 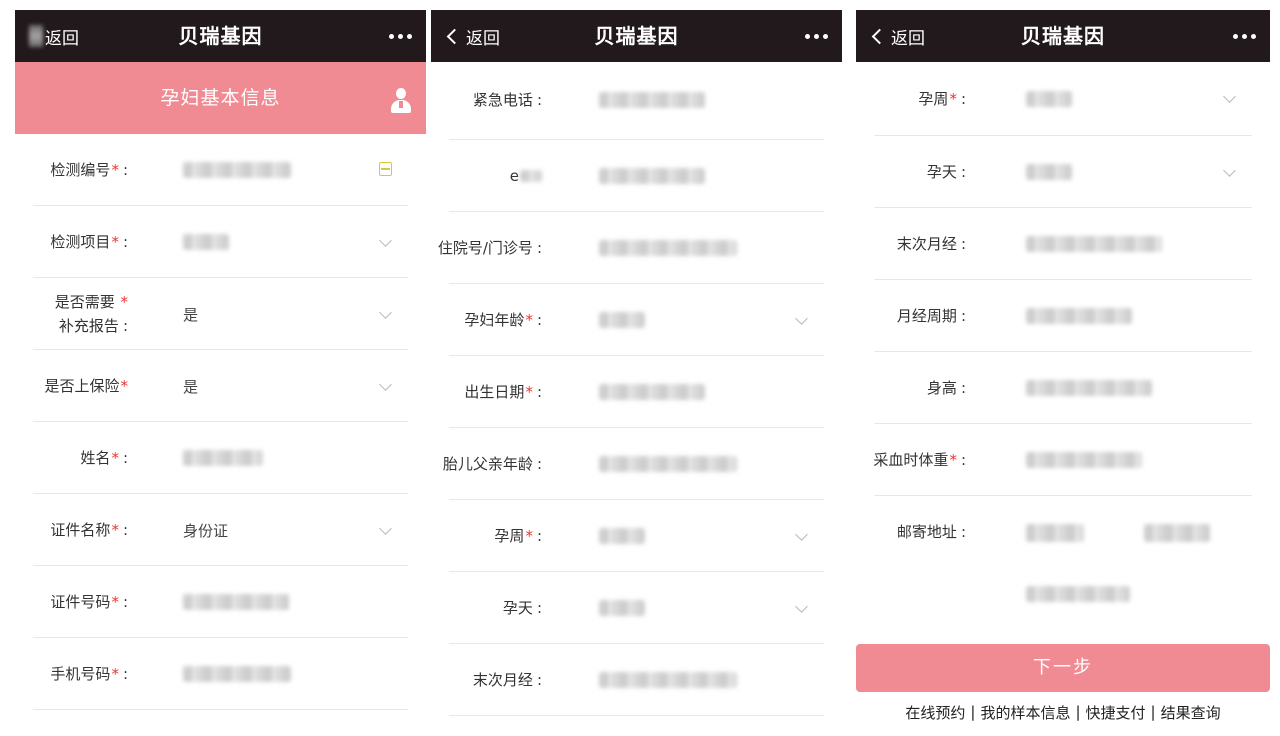 What do you see at coordinates (1025, 712) in the screenshot?
I see `footer-link-sample-info: 我的样本信息` at bounding box center [1025, 712].